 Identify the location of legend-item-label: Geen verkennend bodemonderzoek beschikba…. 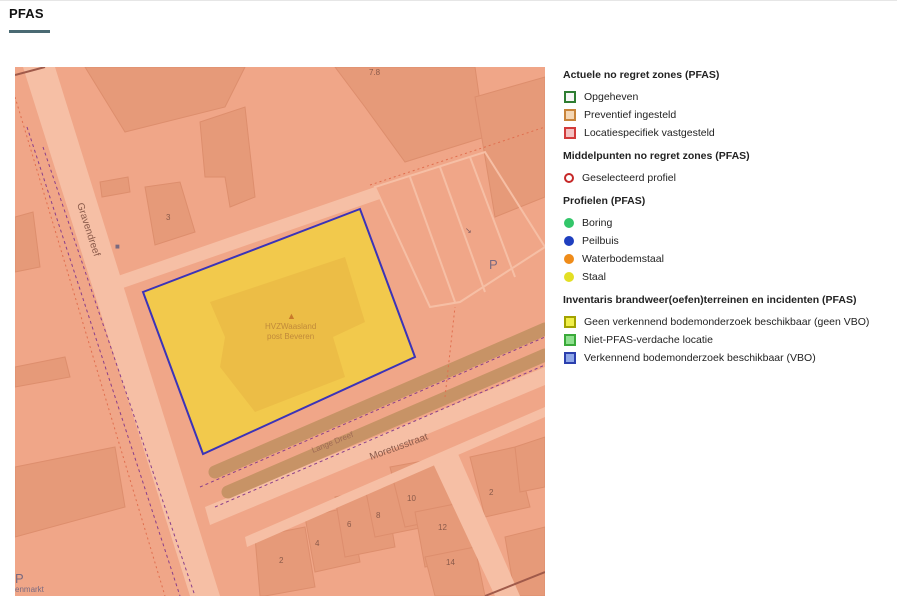
(727, 322).